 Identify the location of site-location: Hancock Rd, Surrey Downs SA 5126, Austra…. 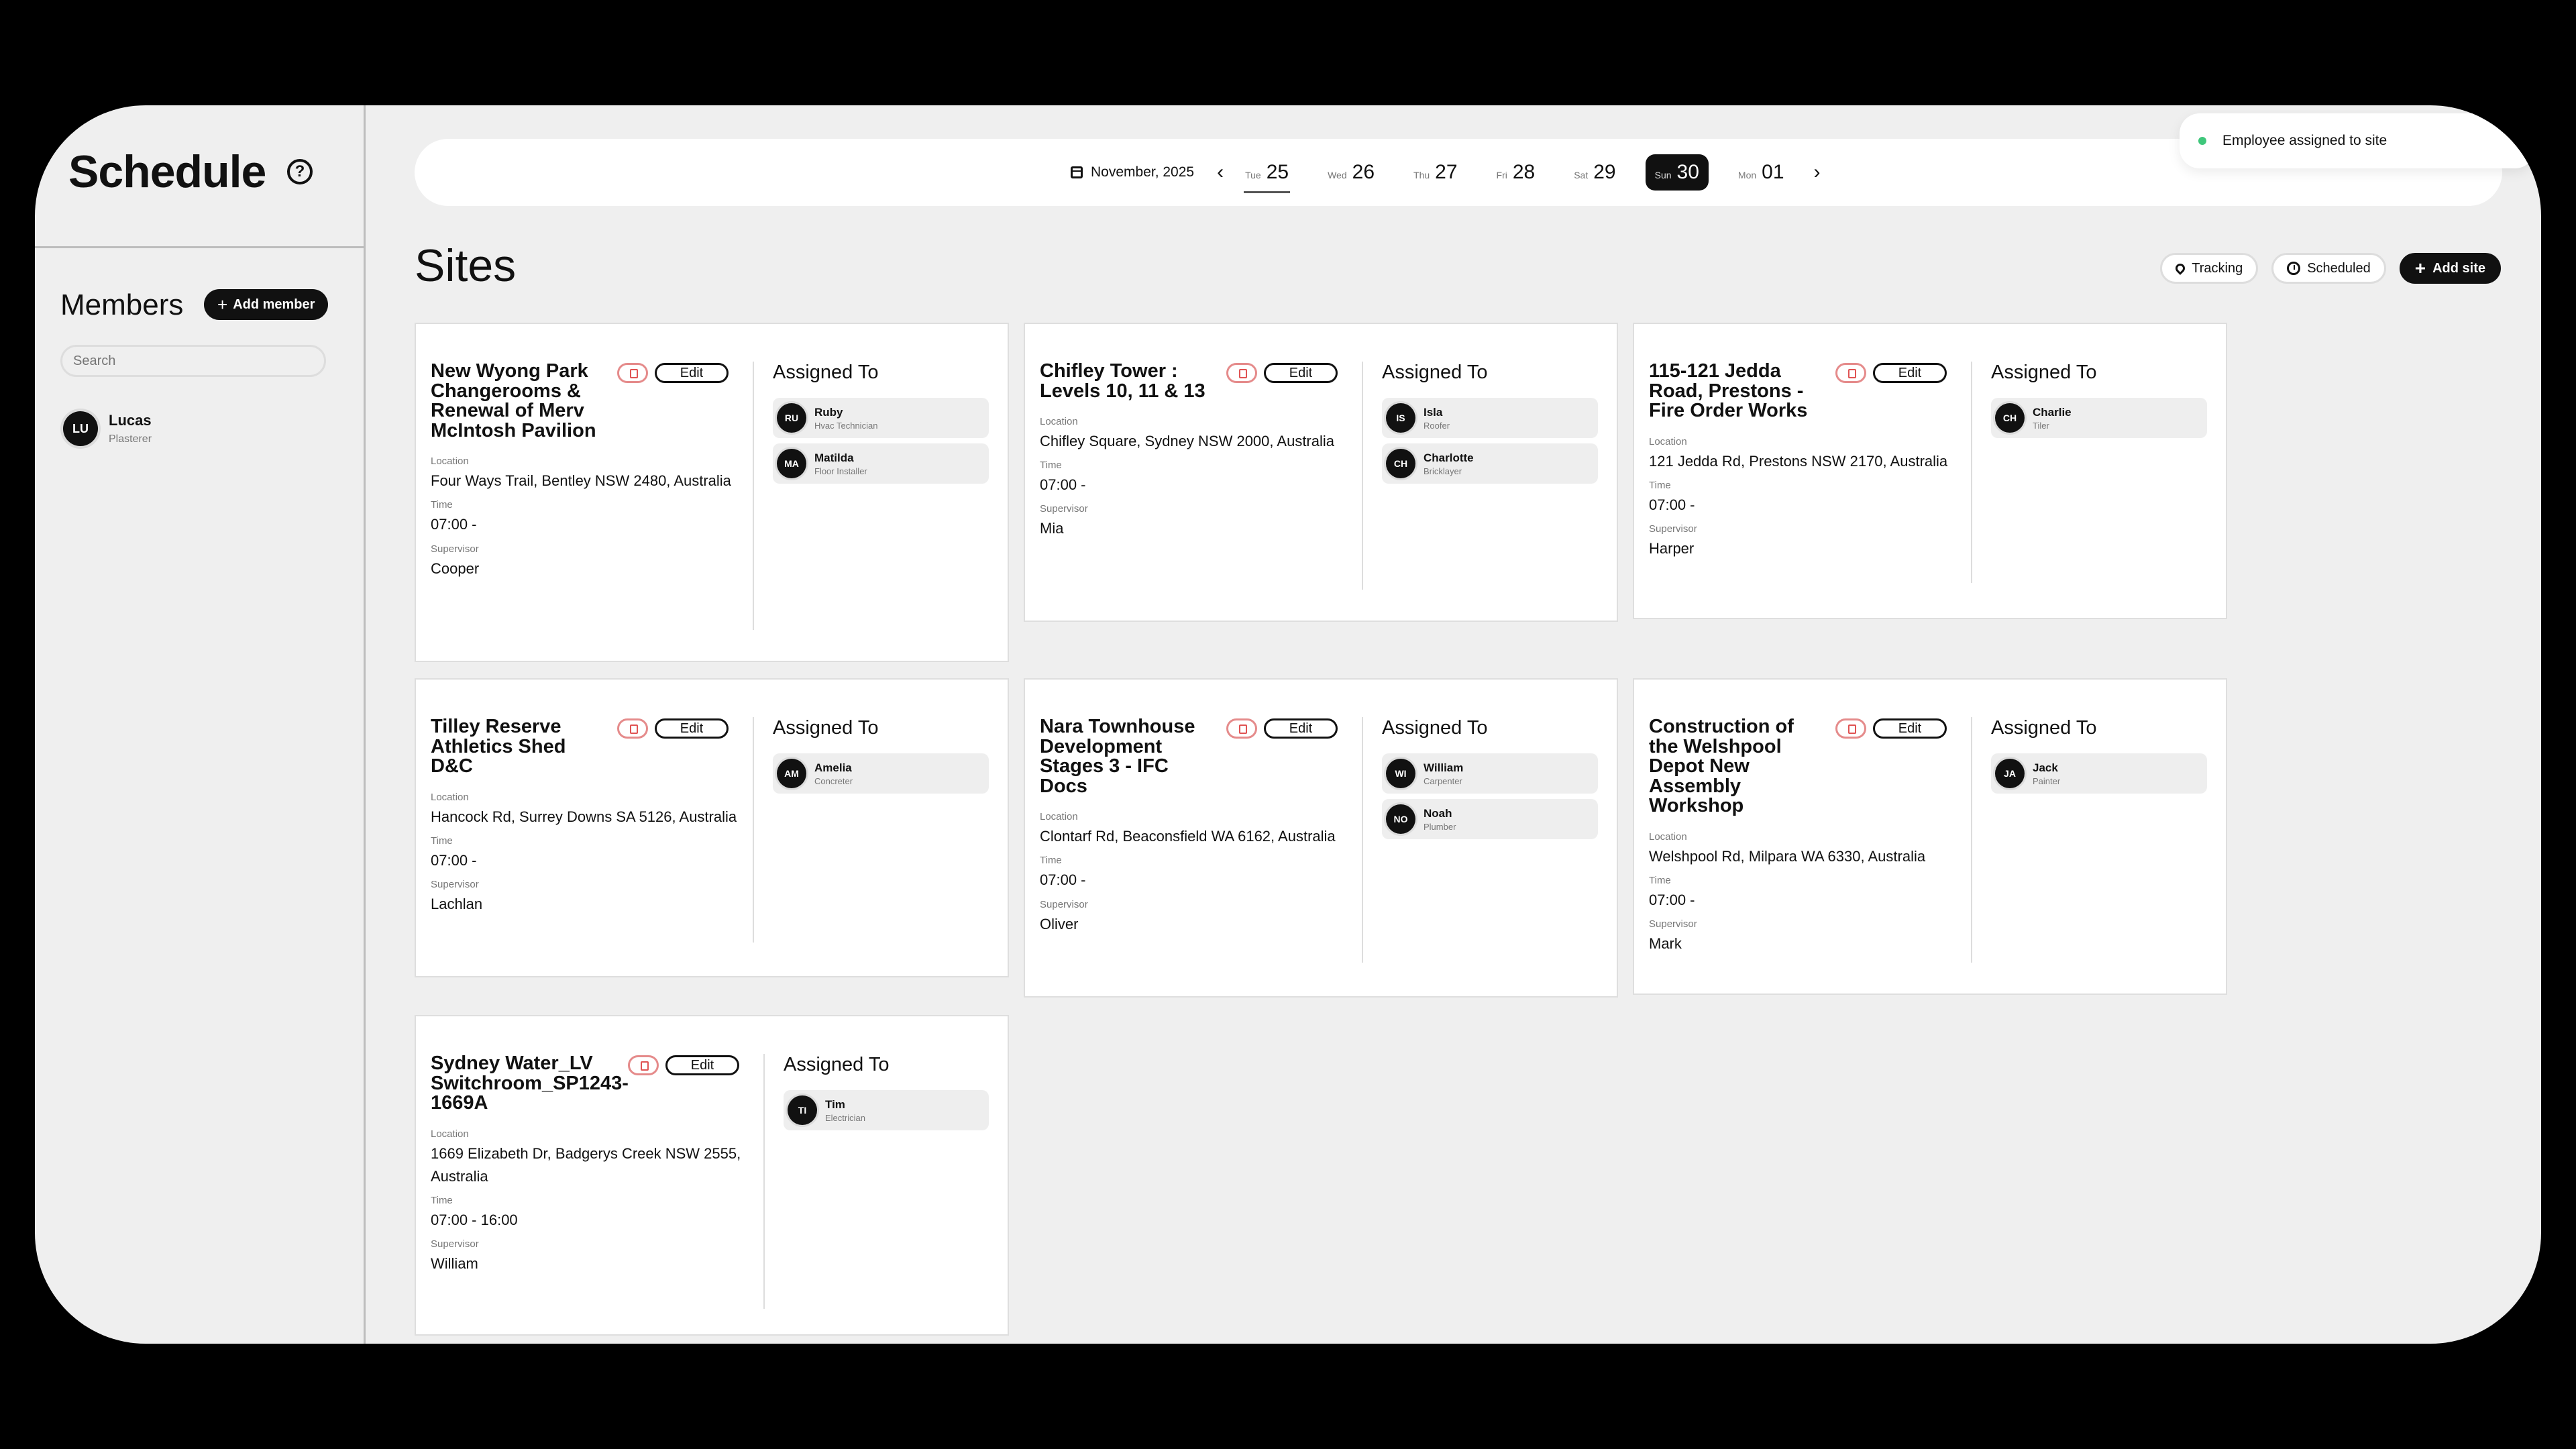
(584, 816).